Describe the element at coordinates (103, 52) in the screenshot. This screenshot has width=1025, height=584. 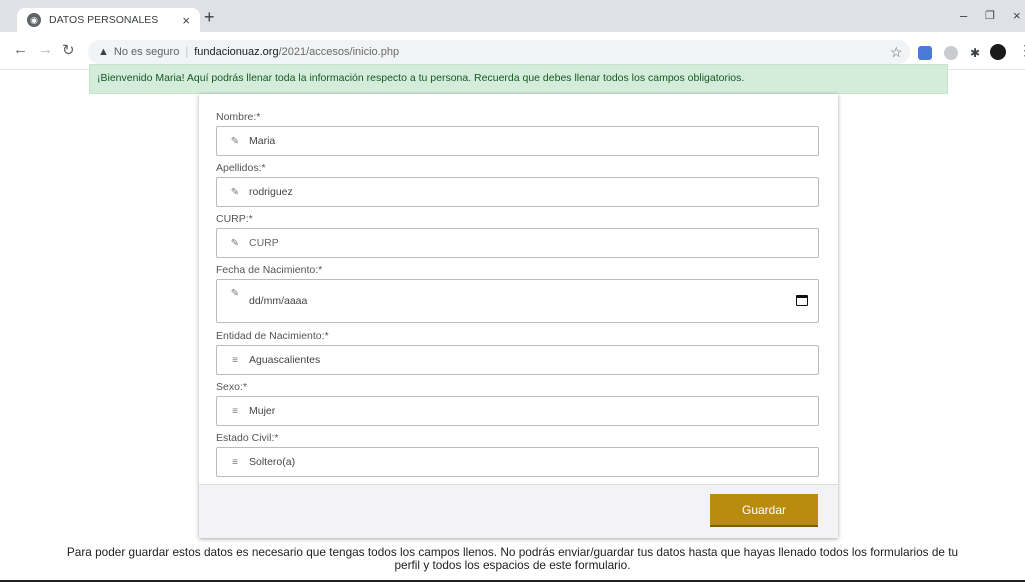
I see `warning-icon: ▲` at that location.